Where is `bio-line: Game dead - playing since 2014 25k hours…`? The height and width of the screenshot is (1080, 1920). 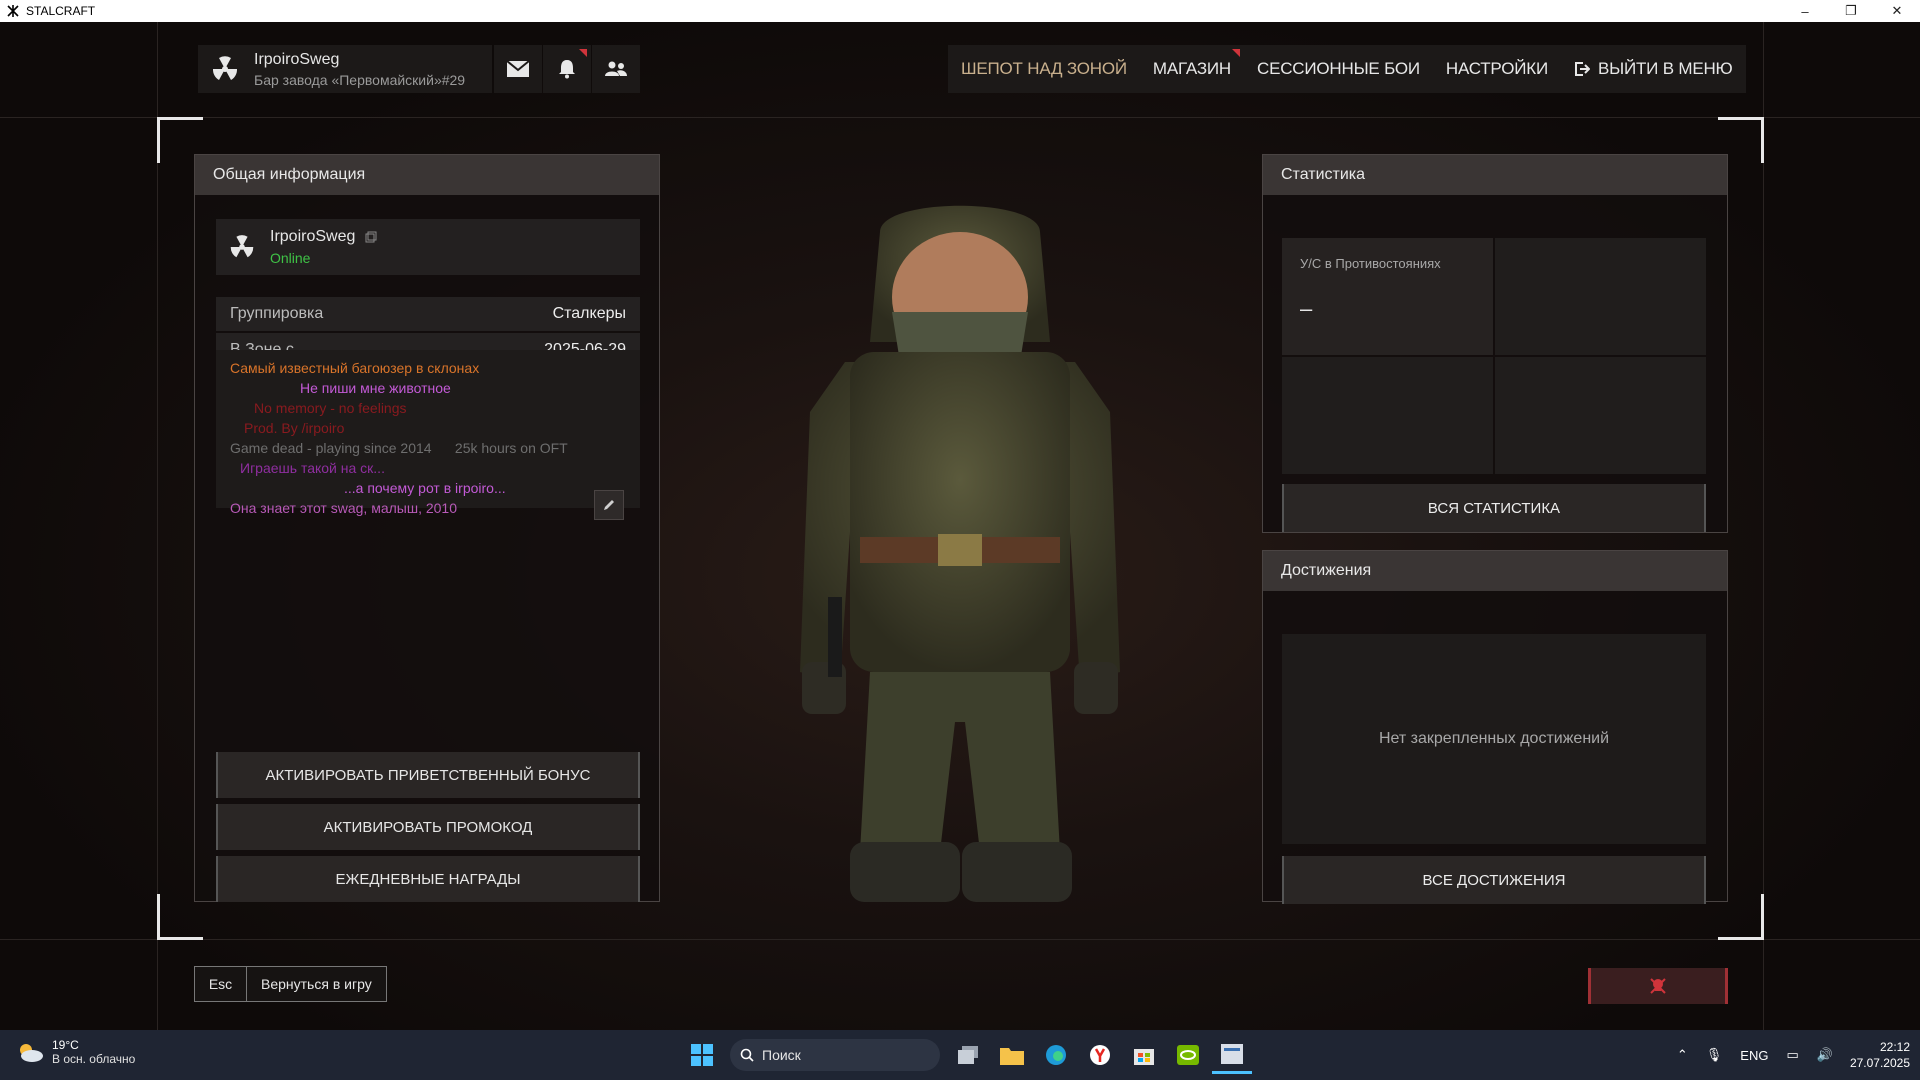
bio-line: Game dead - playing since 2014 25k hours… is located at coordinates (399, 448).